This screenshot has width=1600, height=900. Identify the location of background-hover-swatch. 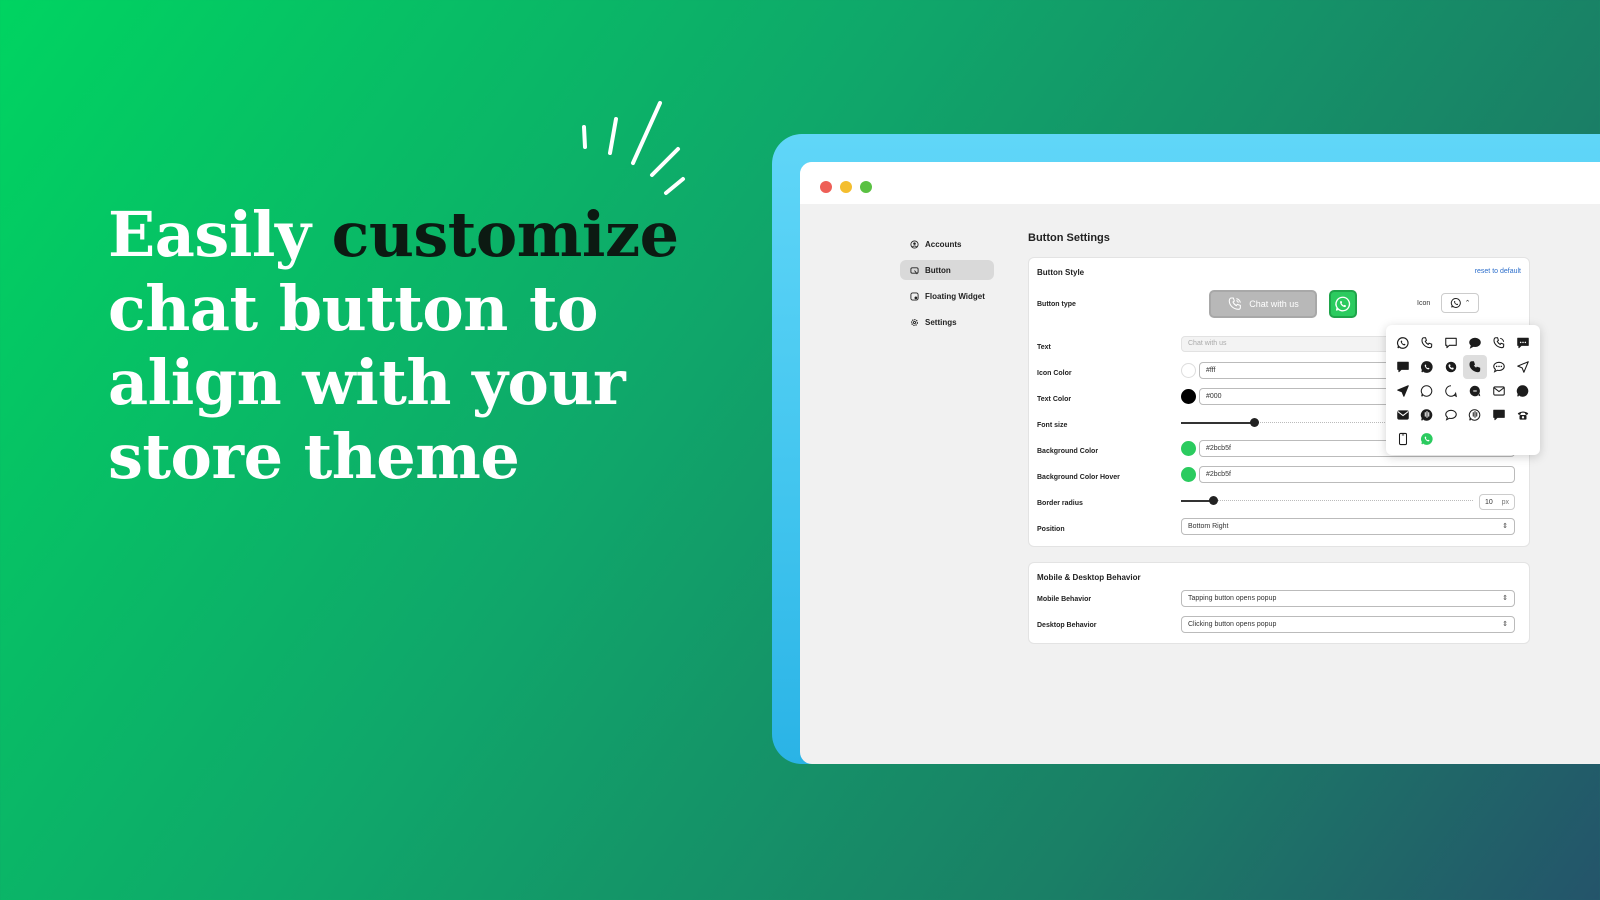
(1188, 474).